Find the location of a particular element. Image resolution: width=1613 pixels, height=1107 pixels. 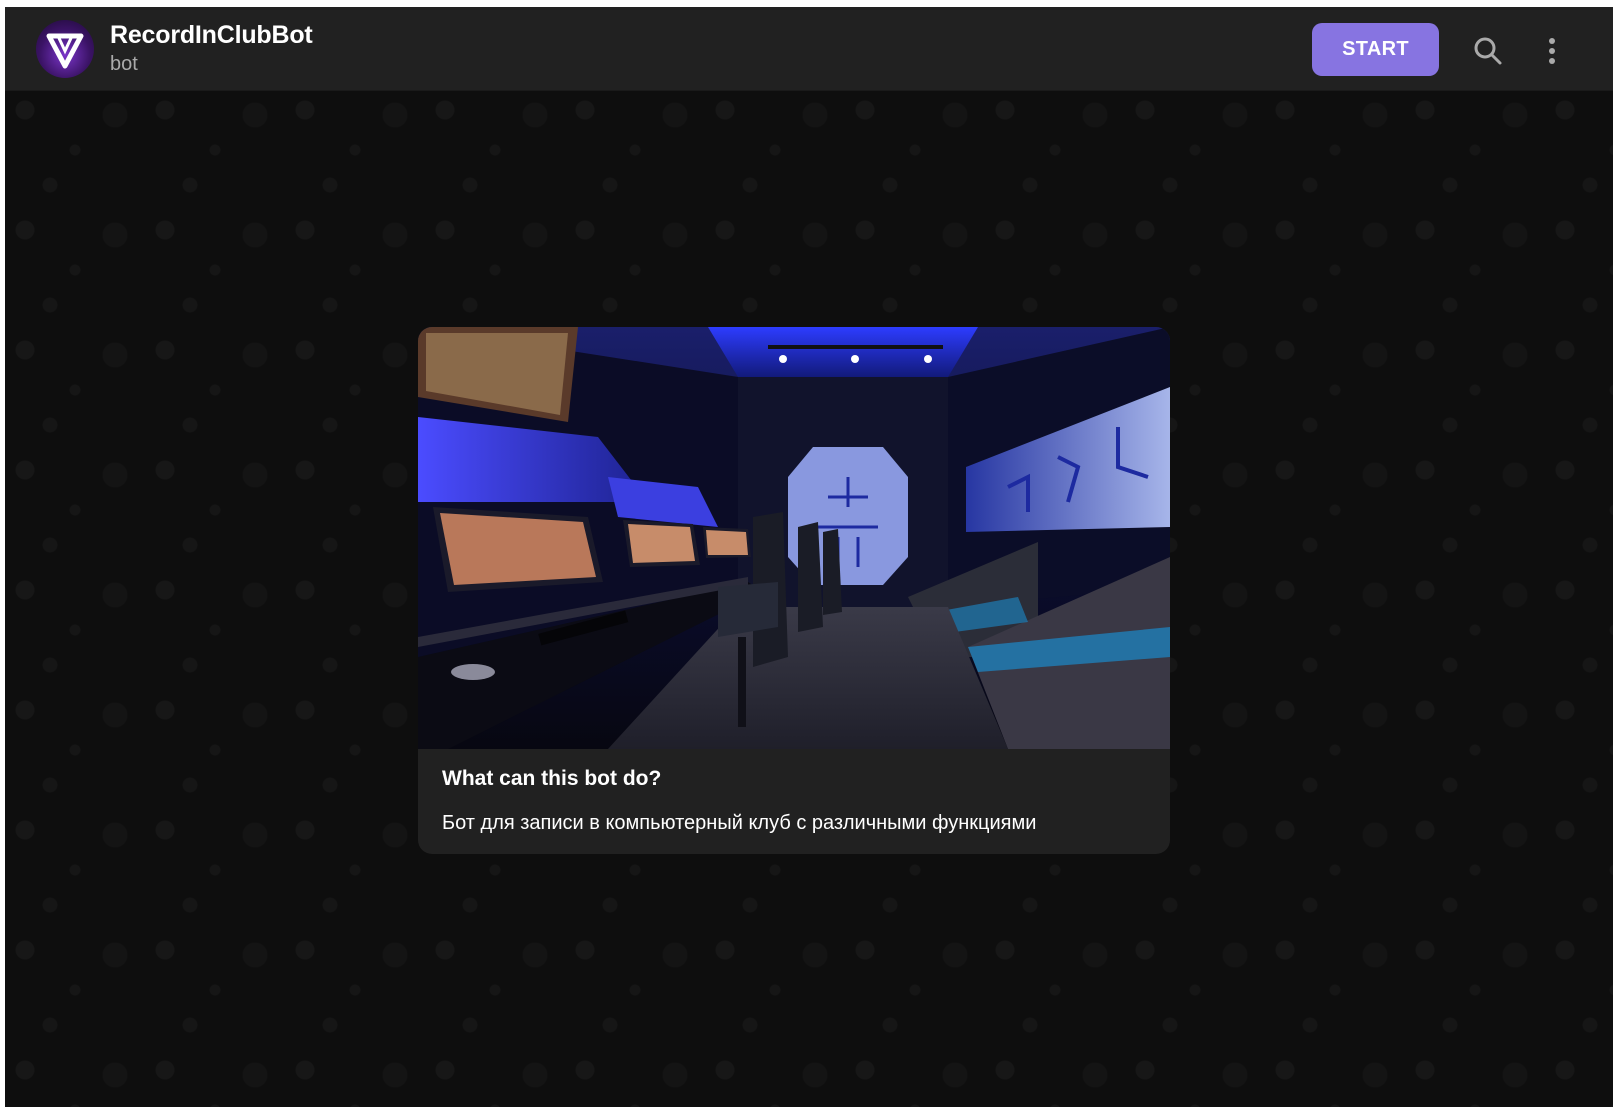

more-button is located at coordinates (1550, 51).